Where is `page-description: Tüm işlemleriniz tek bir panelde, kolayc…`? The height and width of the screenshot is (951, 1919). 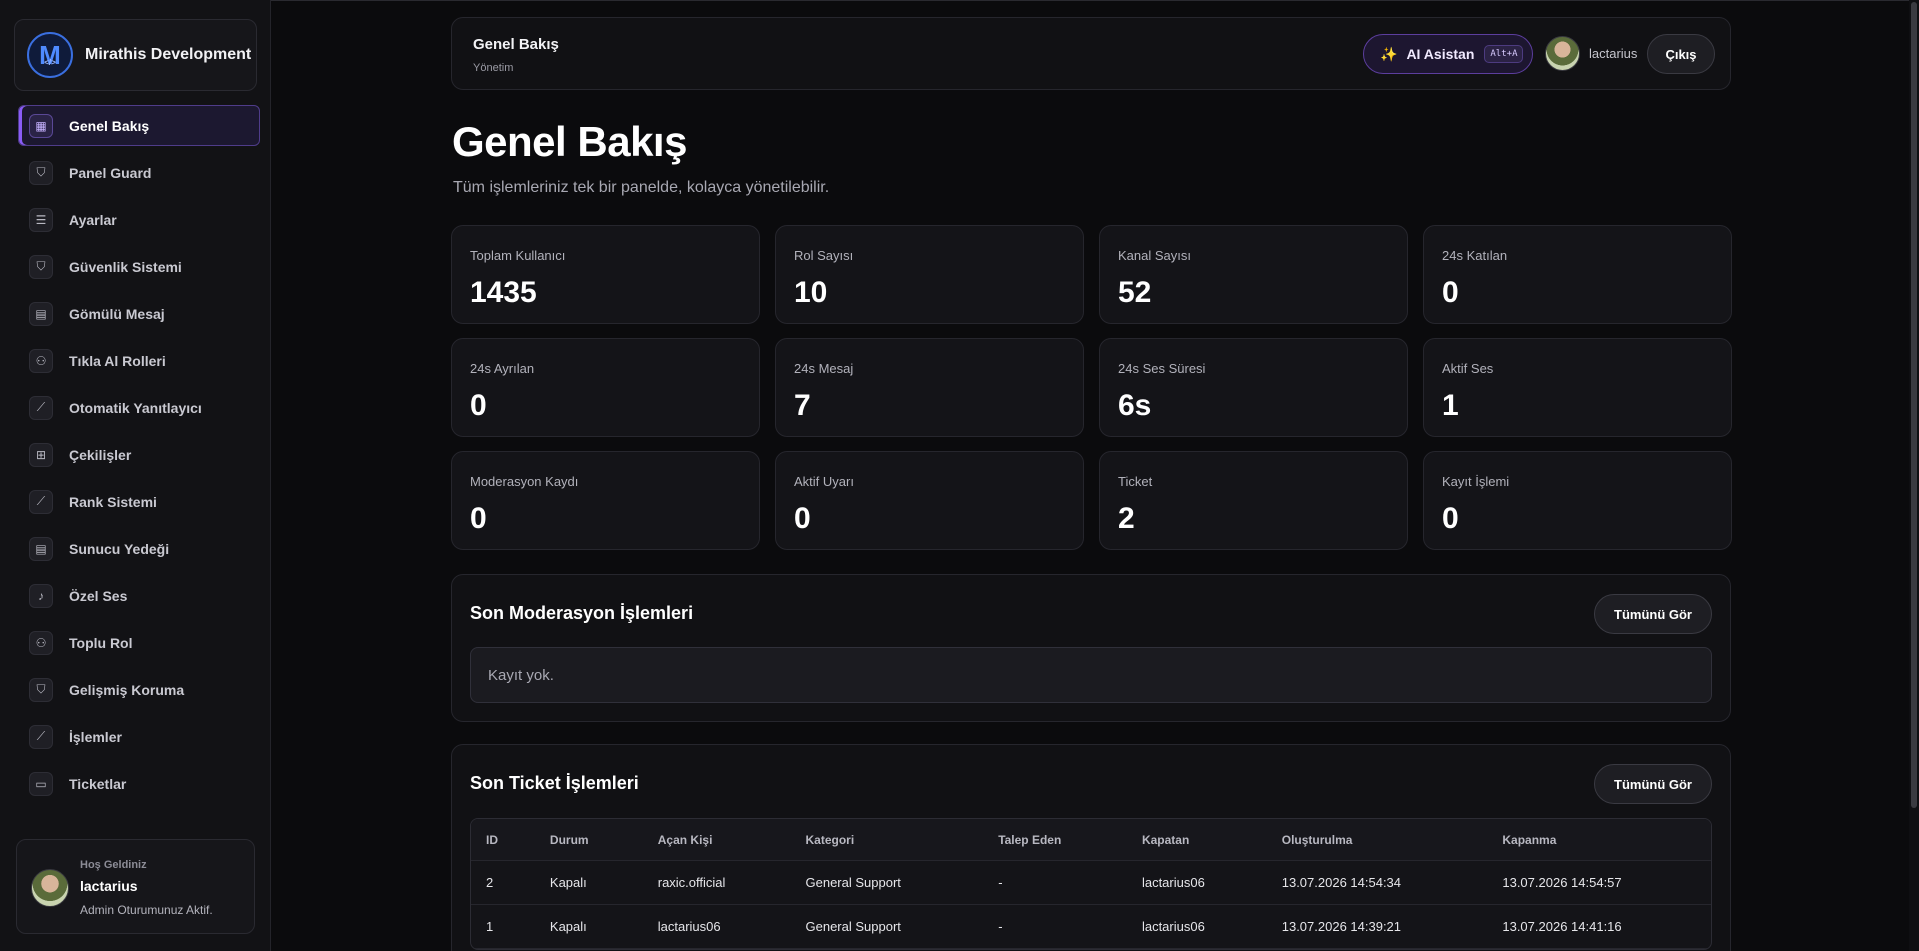
page-description: Tüm işlemleriniz tek bir panelde, kolayc… is located at coordinates (641, 187).